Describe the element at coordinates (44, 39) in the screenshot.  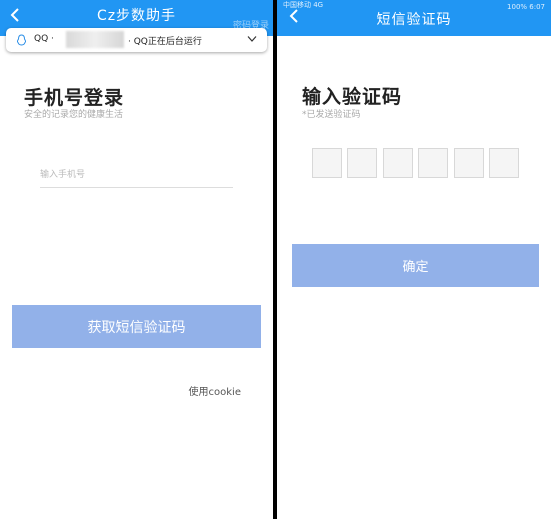
I see `notification-app-name: QQ ·` at that location.